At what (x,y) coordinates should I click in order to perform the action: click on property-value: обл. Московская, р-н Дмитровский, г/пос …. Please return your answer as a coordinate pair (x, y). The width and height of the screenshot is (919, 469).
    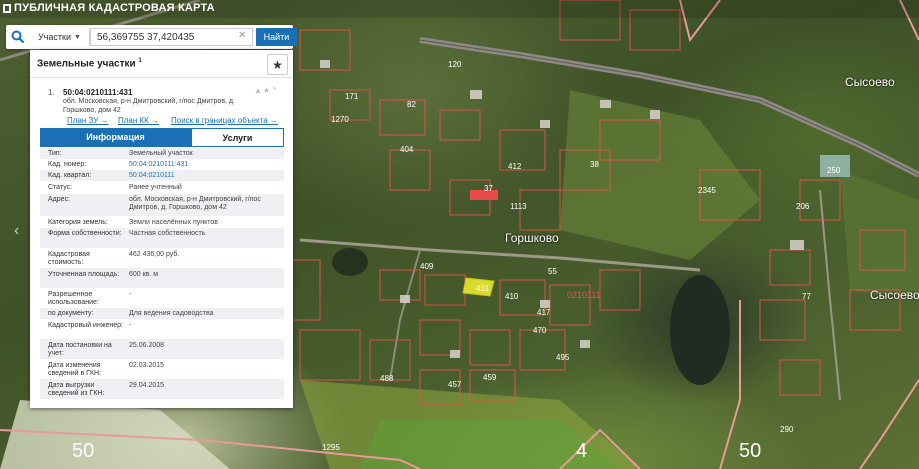
    Looking at the image, I should click on (195, 203).